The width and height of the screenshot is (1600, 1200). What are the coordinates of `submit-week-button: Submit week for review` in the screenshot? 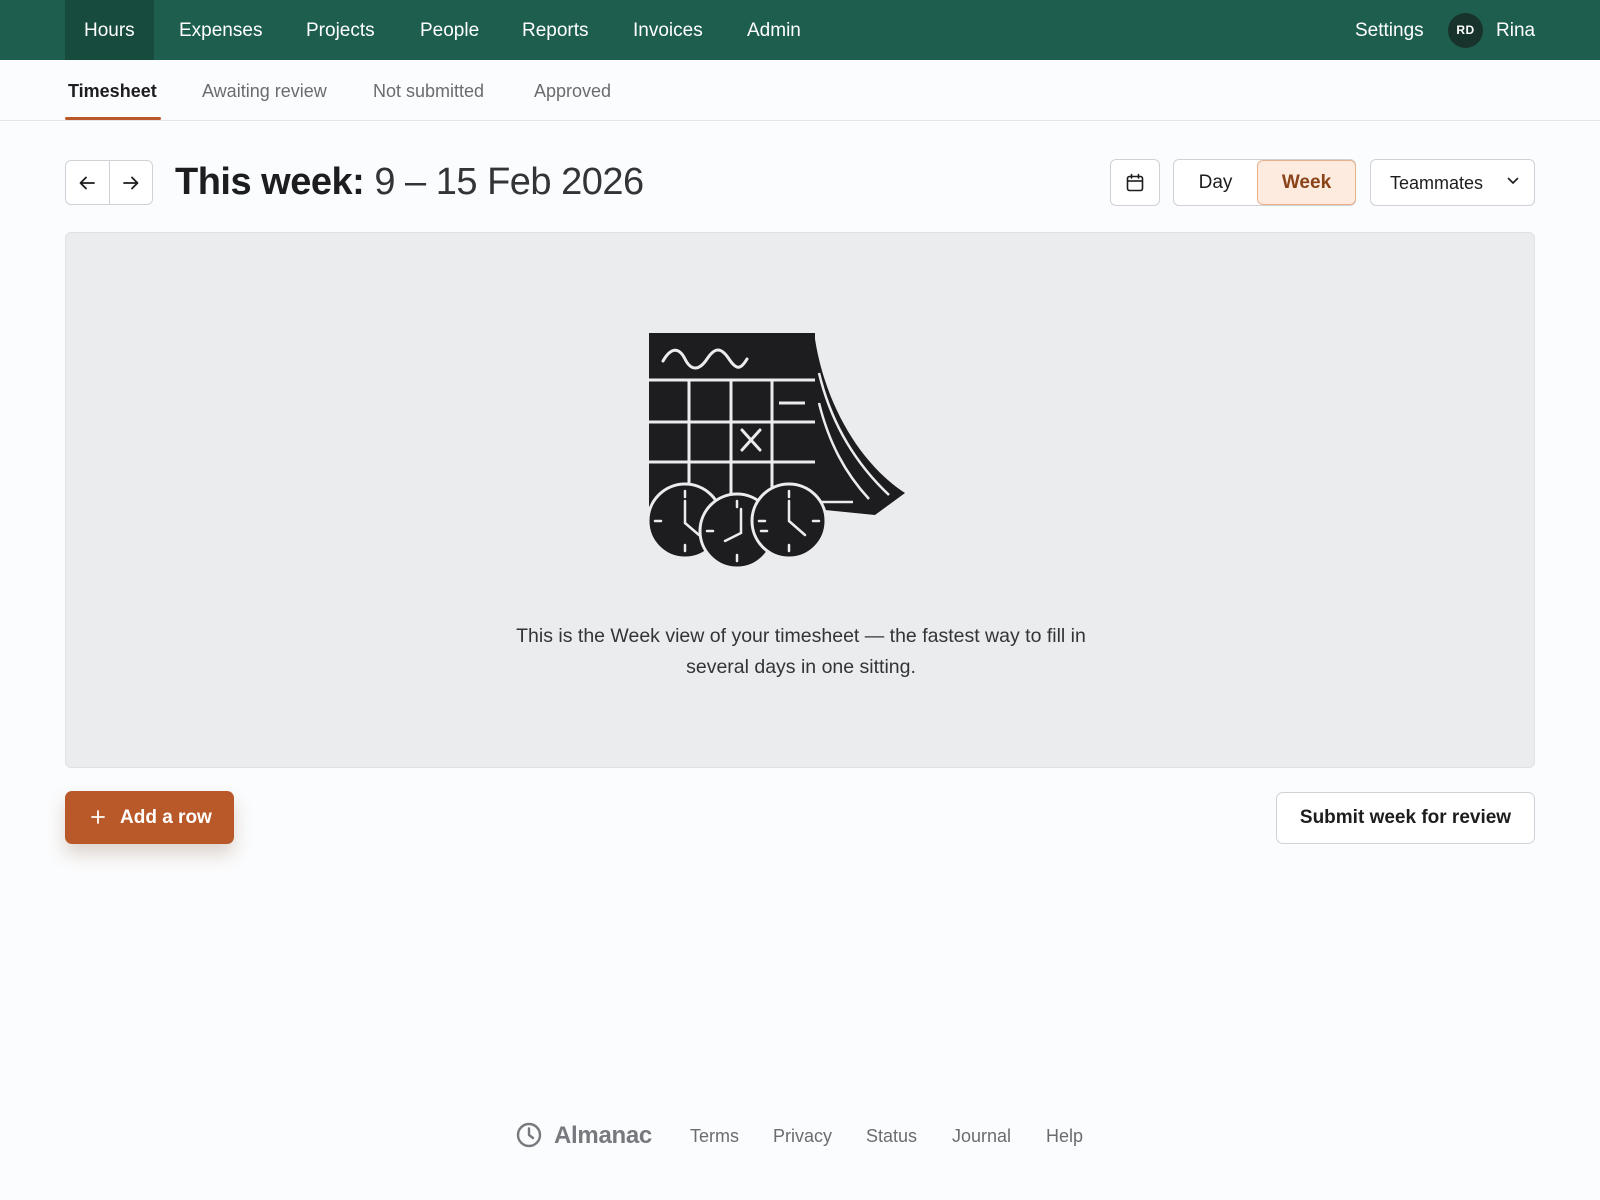 It's located at (1405, 818).